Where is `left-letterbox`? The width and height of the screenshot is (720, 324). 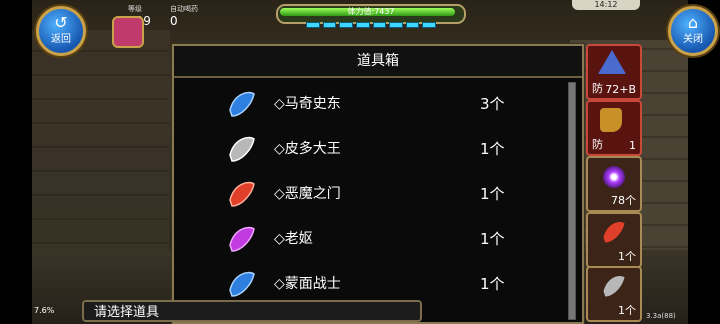 left-letterbox is located at coordinates (16, 162).